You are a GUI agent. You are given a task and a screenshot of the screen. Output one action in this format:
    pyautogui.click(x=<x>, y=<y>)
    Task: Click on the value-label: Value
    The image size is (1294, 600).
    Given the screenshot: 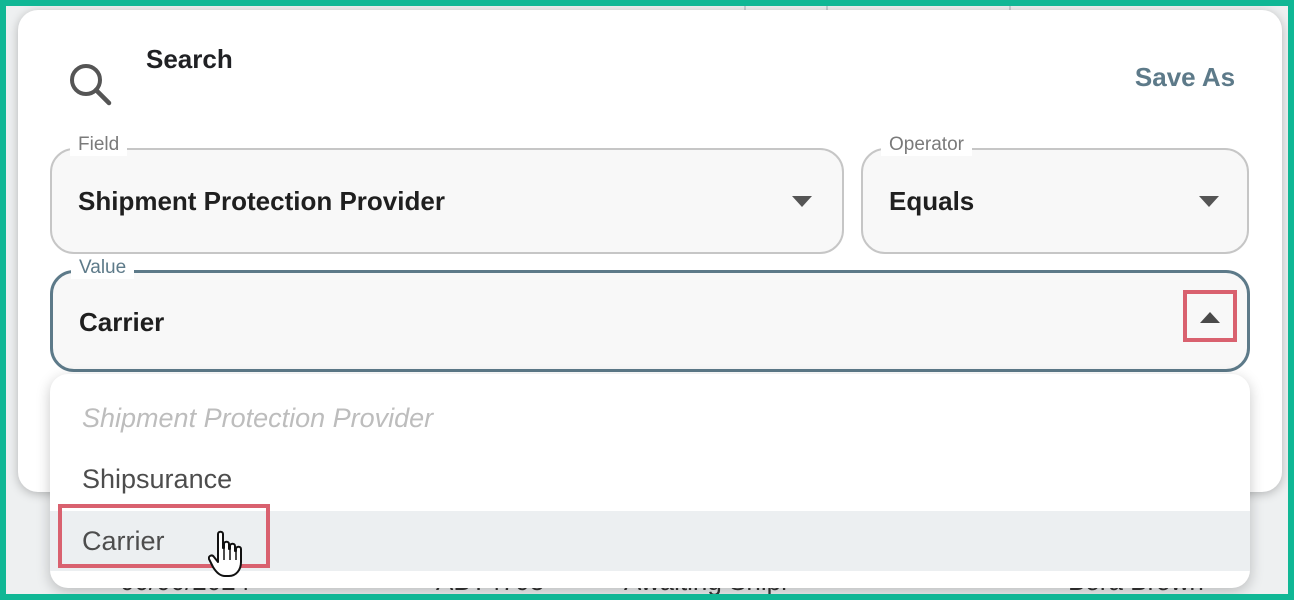 What is the action you would take?
    pyautogui.click(x=103, y=268)
    